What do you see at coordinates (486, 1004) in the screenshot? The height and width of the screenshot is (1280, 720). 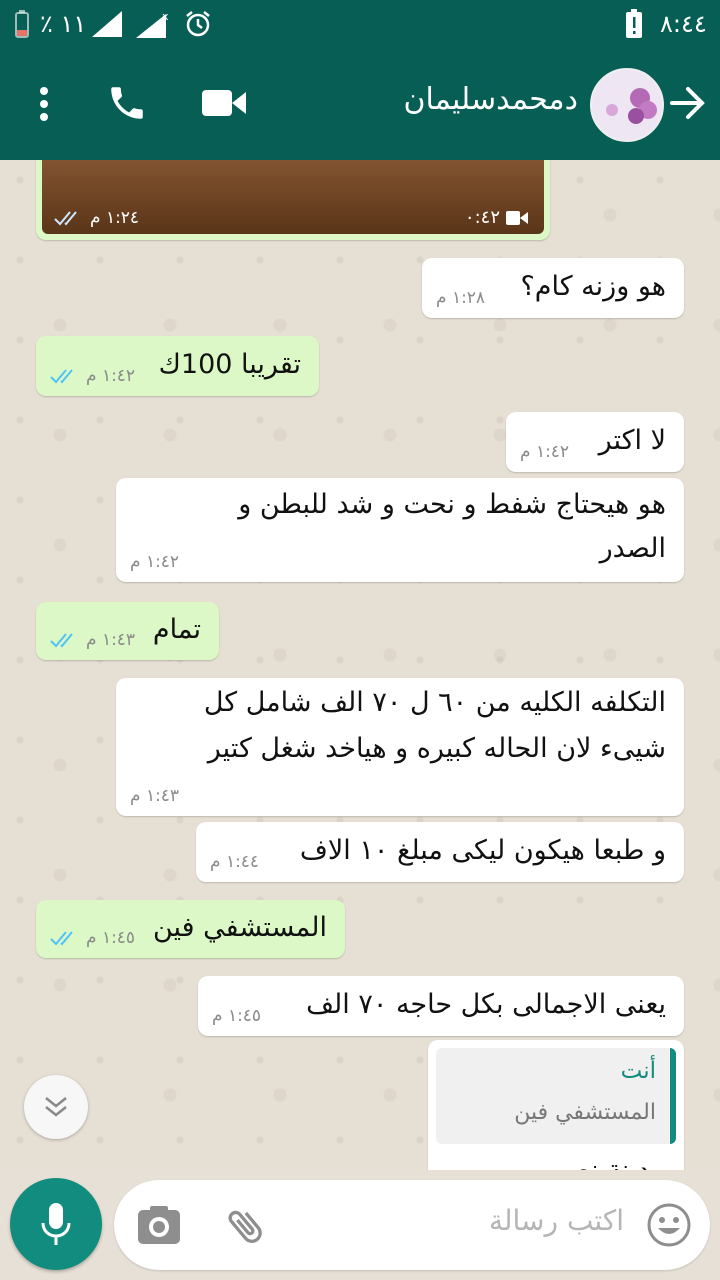 I see `message-text: يعنى الاجمالى بكل حاجه ٧٠ الف` at bounding box center [486, 1004].